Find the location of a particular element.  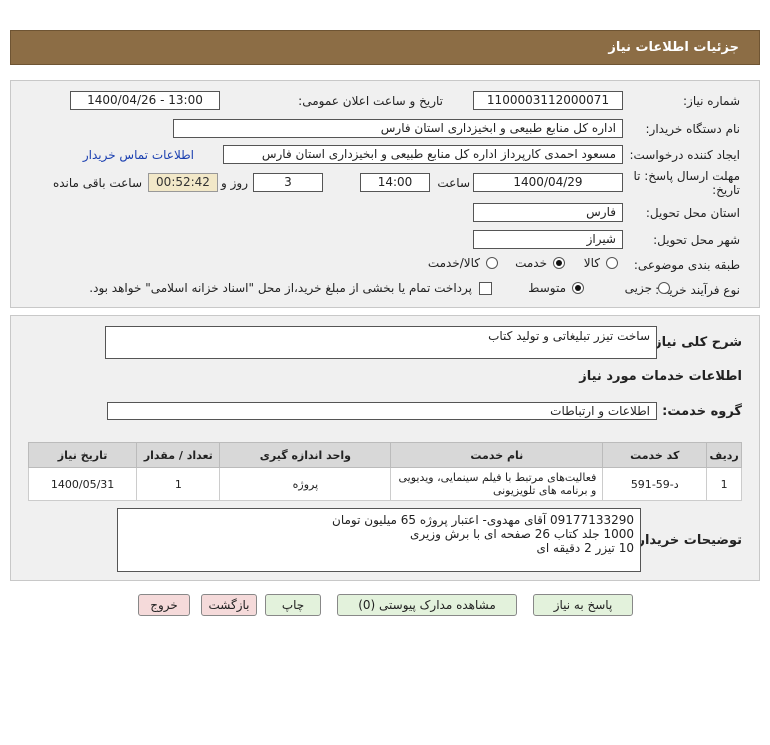

need-number-field: 1100003112000071 is located at coordinates (548, 100).